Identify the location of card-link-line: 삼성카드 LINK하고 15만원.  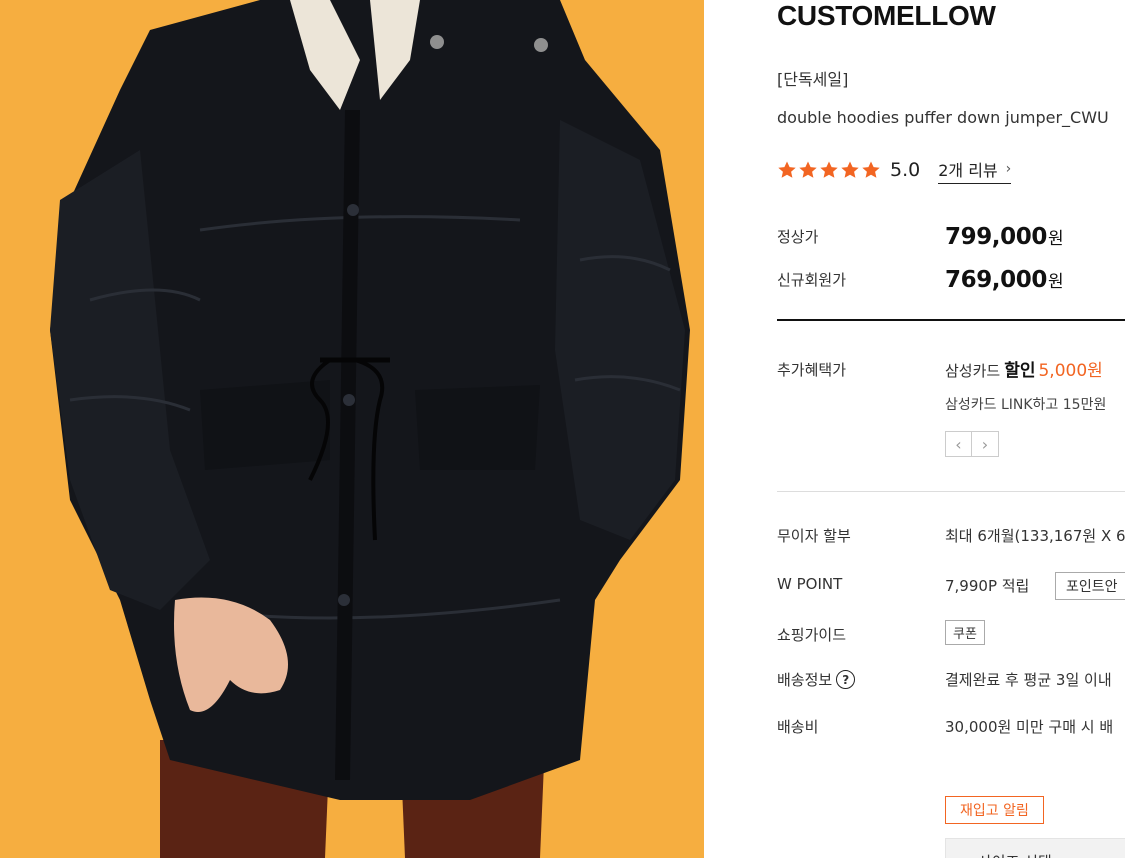
(1026, 405).